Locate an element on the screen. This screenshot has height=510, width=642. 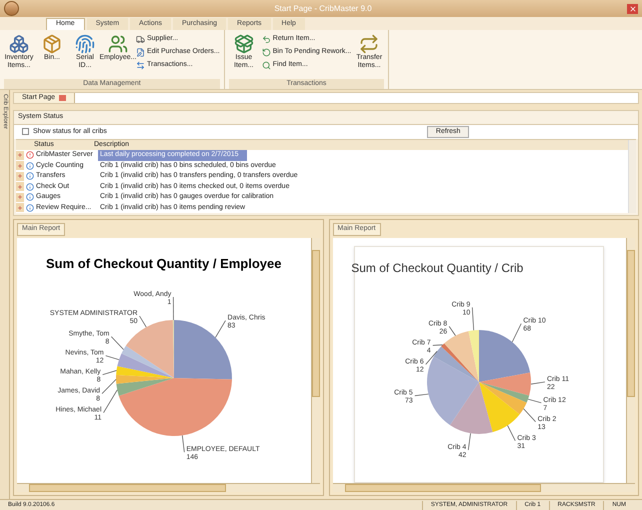
repeat-icon is located at coordinates (369, 44).